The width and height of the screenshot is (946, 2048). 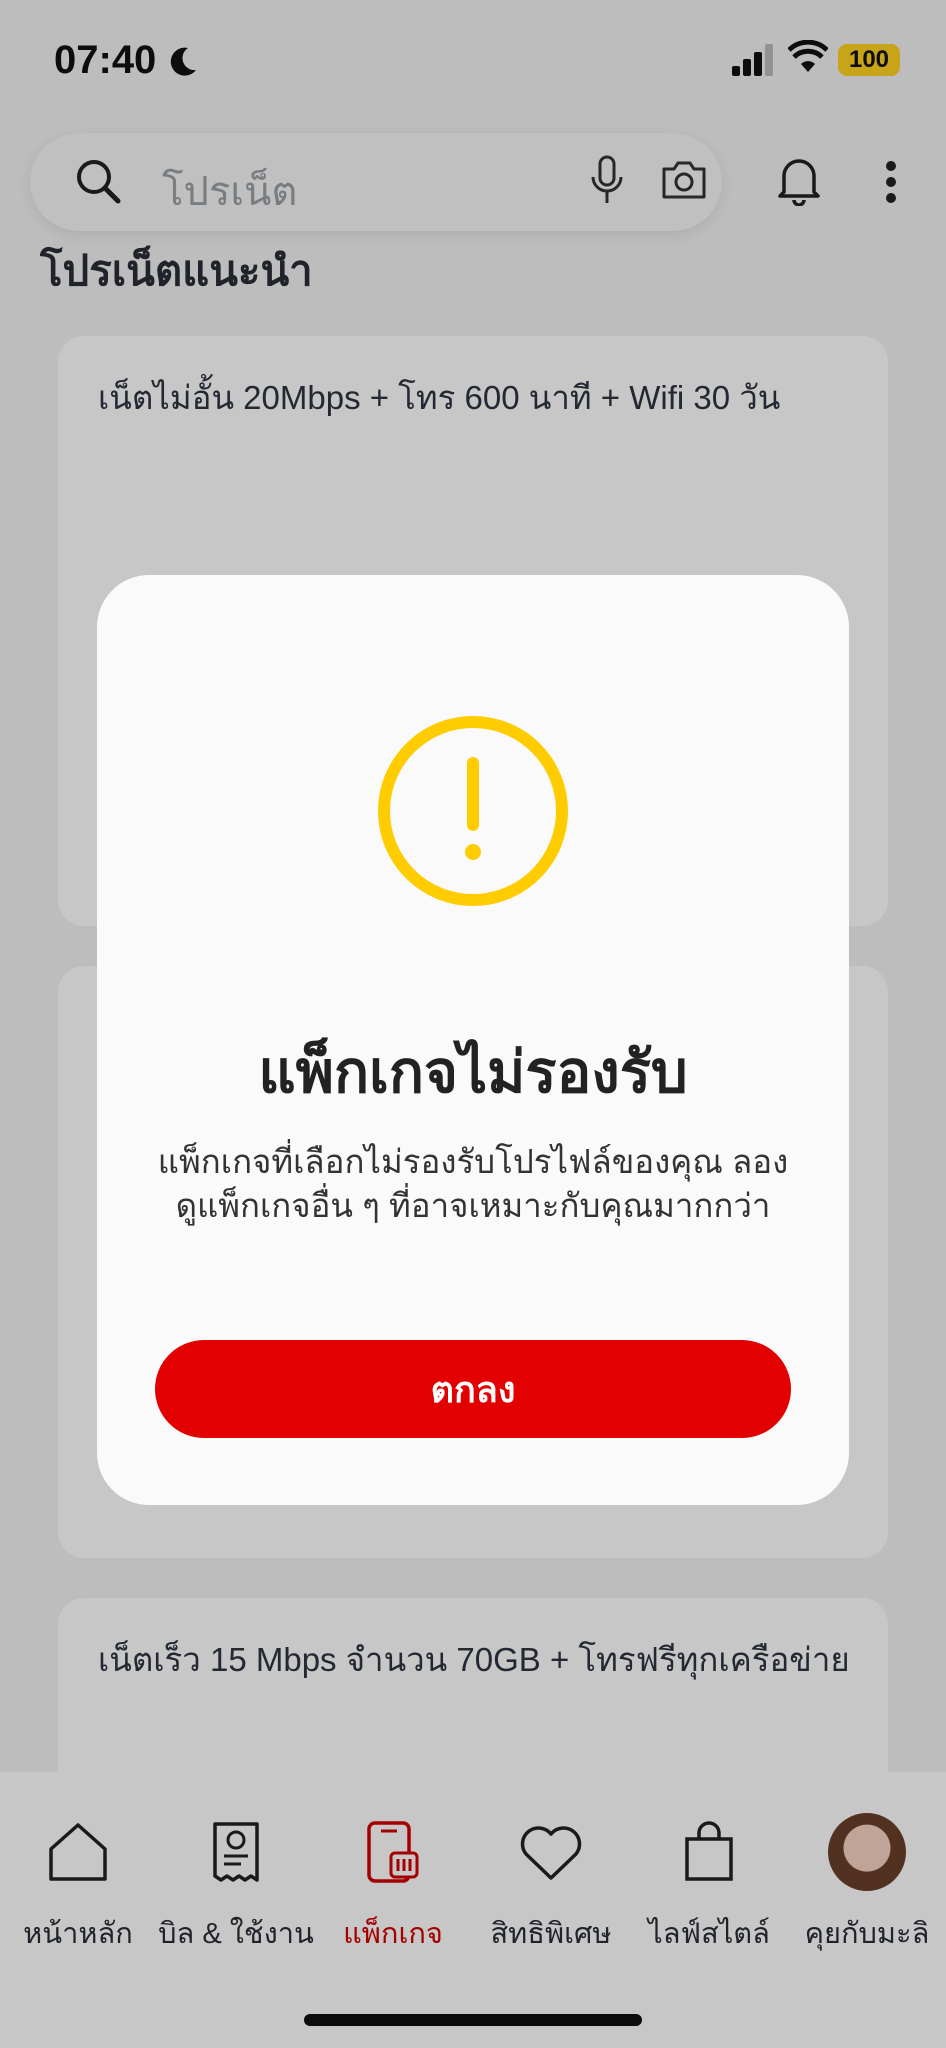 I want to click on dialog-title: แพ็กเกจไม่รองรับ, so click(x=473, y=1072).